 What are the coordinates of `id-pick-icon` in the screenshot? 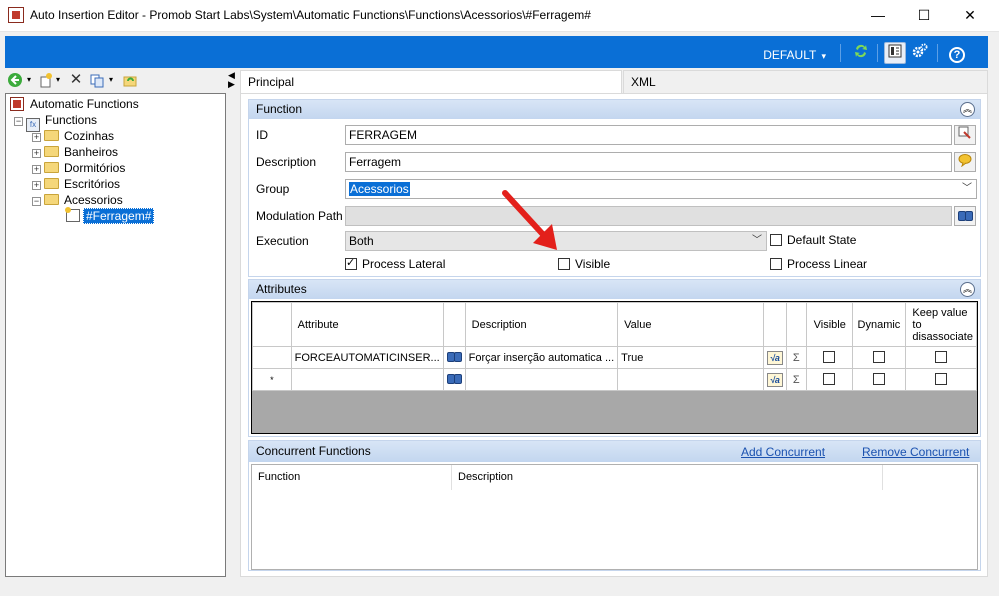 It's located at (965, 135).